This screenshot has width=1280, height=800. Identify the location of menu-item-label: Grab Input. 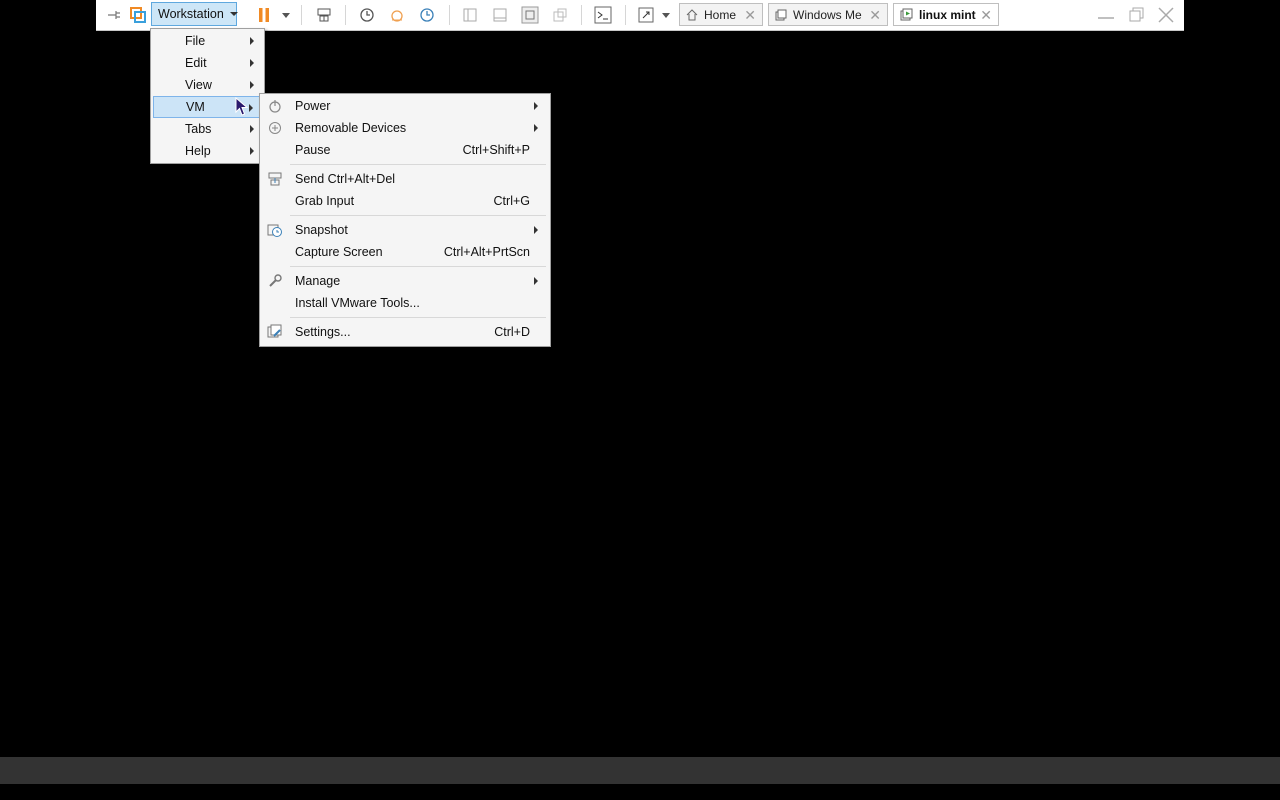
(325, 201).